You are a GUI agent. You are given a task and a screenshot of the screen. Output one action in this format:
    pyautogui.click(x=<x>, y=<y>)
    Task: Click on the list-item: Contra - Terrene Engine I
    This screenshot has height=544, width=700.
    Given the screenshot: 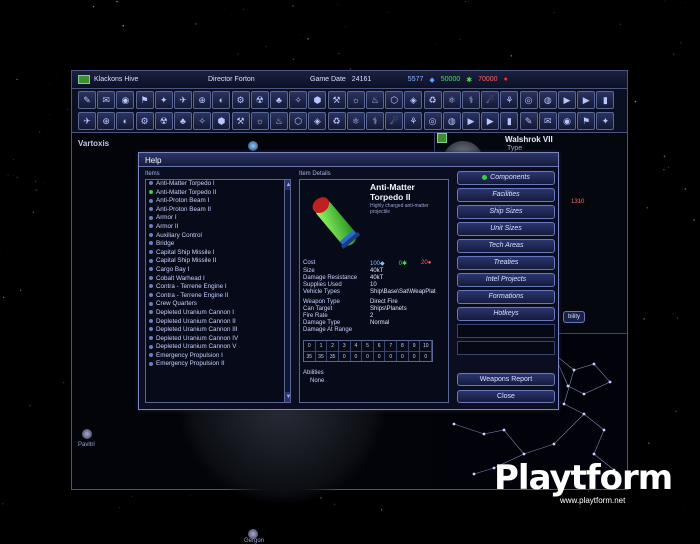 What is the action you would take?
    pyautogui.click(x=218, y=287)
    